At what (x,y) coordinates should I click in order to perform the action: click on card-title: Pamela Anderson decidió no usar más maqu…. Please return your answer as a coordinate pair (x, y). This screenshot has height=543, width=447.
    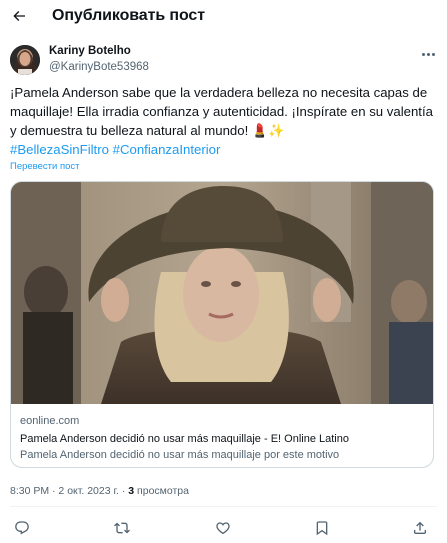
    Looking at the image, I should click on (184, 439).